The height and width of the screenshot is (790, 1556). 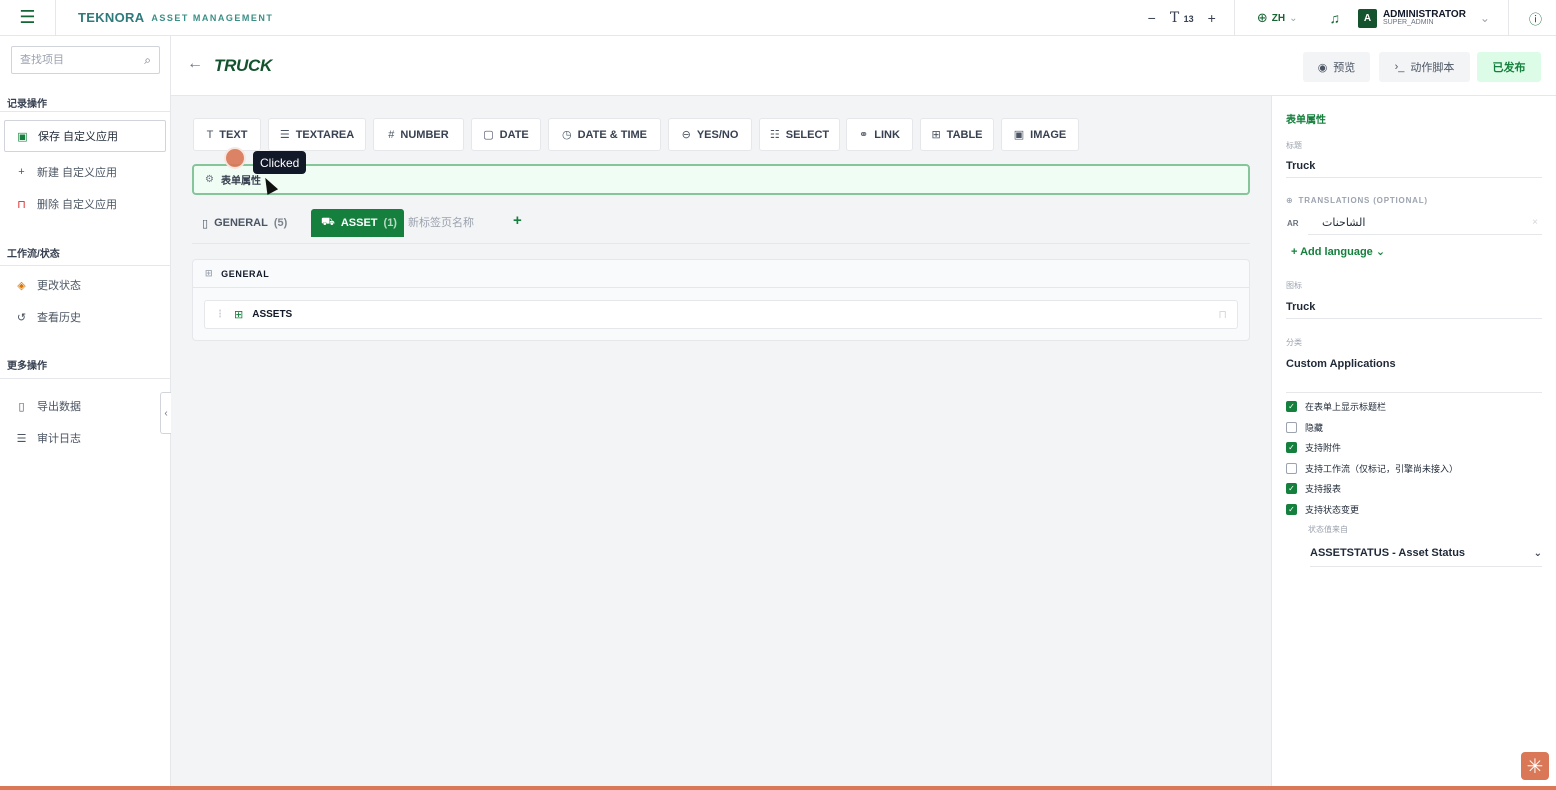 What do you see at coordinates (1532, 18) in the screenshot?
I see `help-icon: ⓘ` at bounding box center [1532, 18].